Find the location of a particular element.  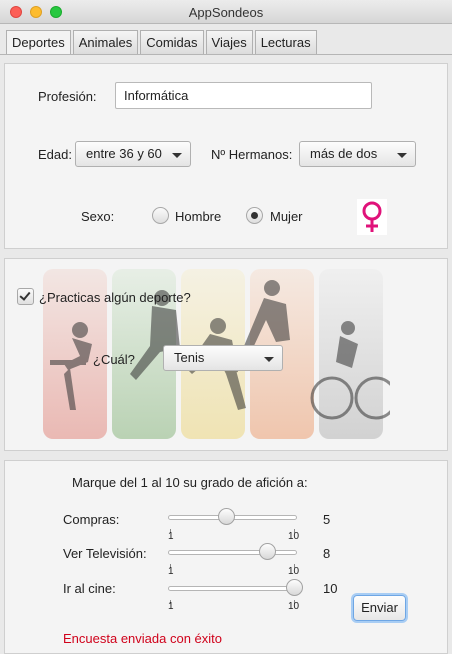

television-value: 8 is located at coordinates (327, 553).